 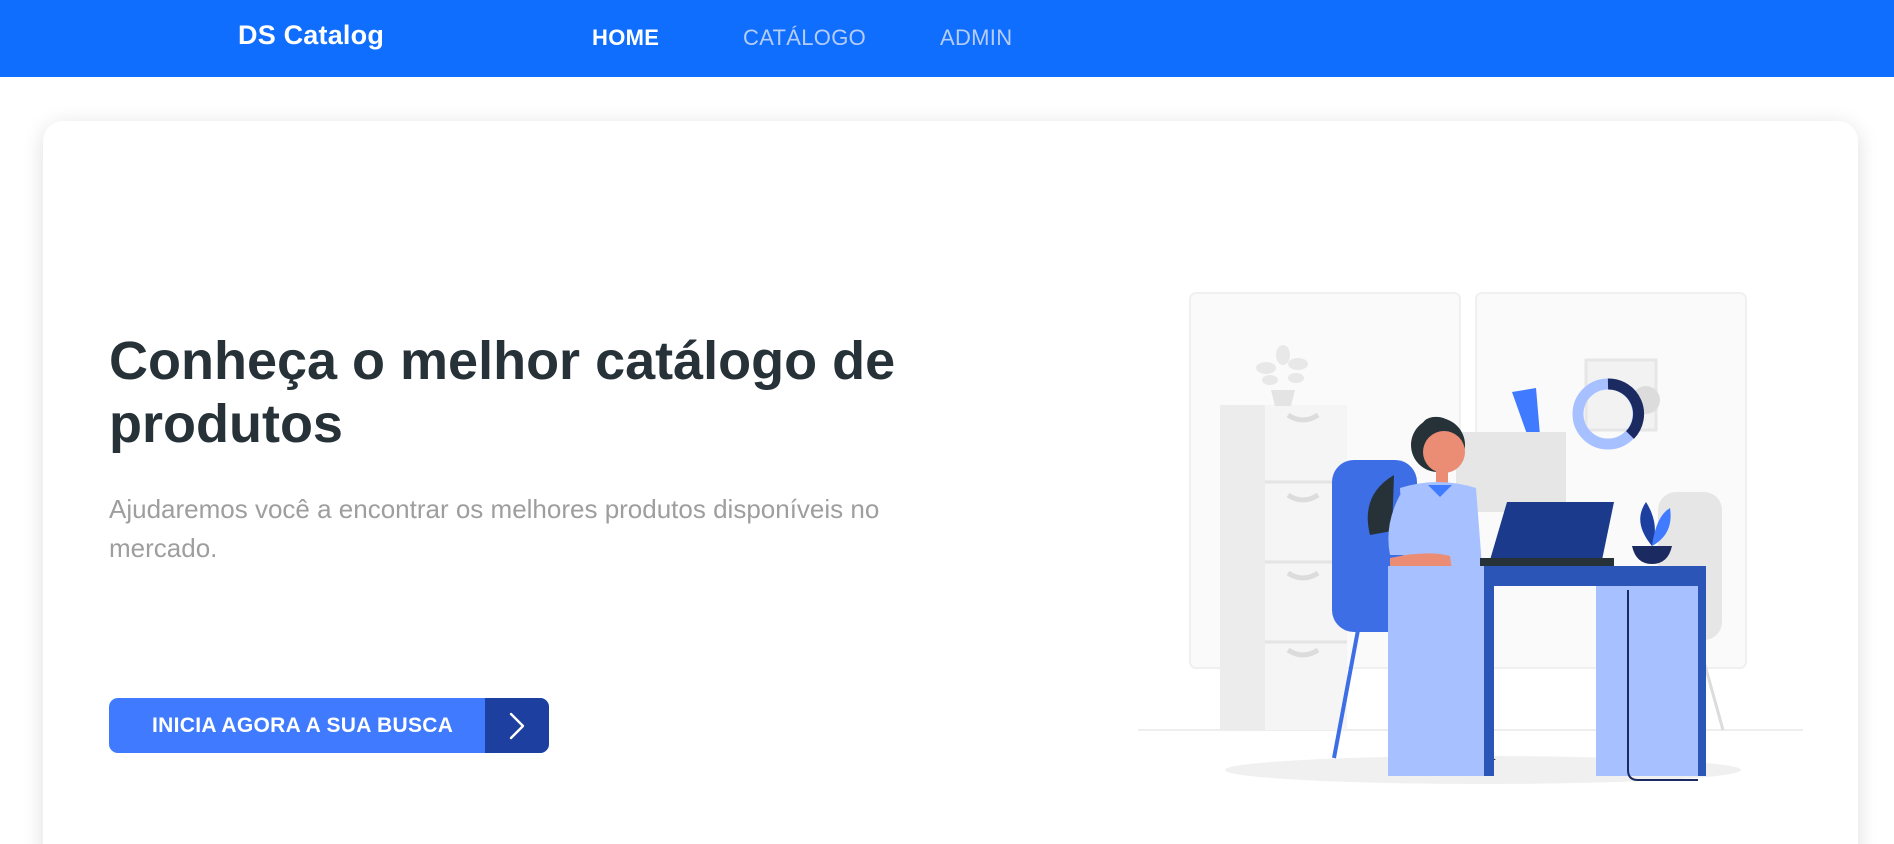 What do you see at coordinates (303, 725) in the screenshot?
I see `start-search-button-label: INICIA AGORA A SUA BUSCA` at bounding box center [303, 725].